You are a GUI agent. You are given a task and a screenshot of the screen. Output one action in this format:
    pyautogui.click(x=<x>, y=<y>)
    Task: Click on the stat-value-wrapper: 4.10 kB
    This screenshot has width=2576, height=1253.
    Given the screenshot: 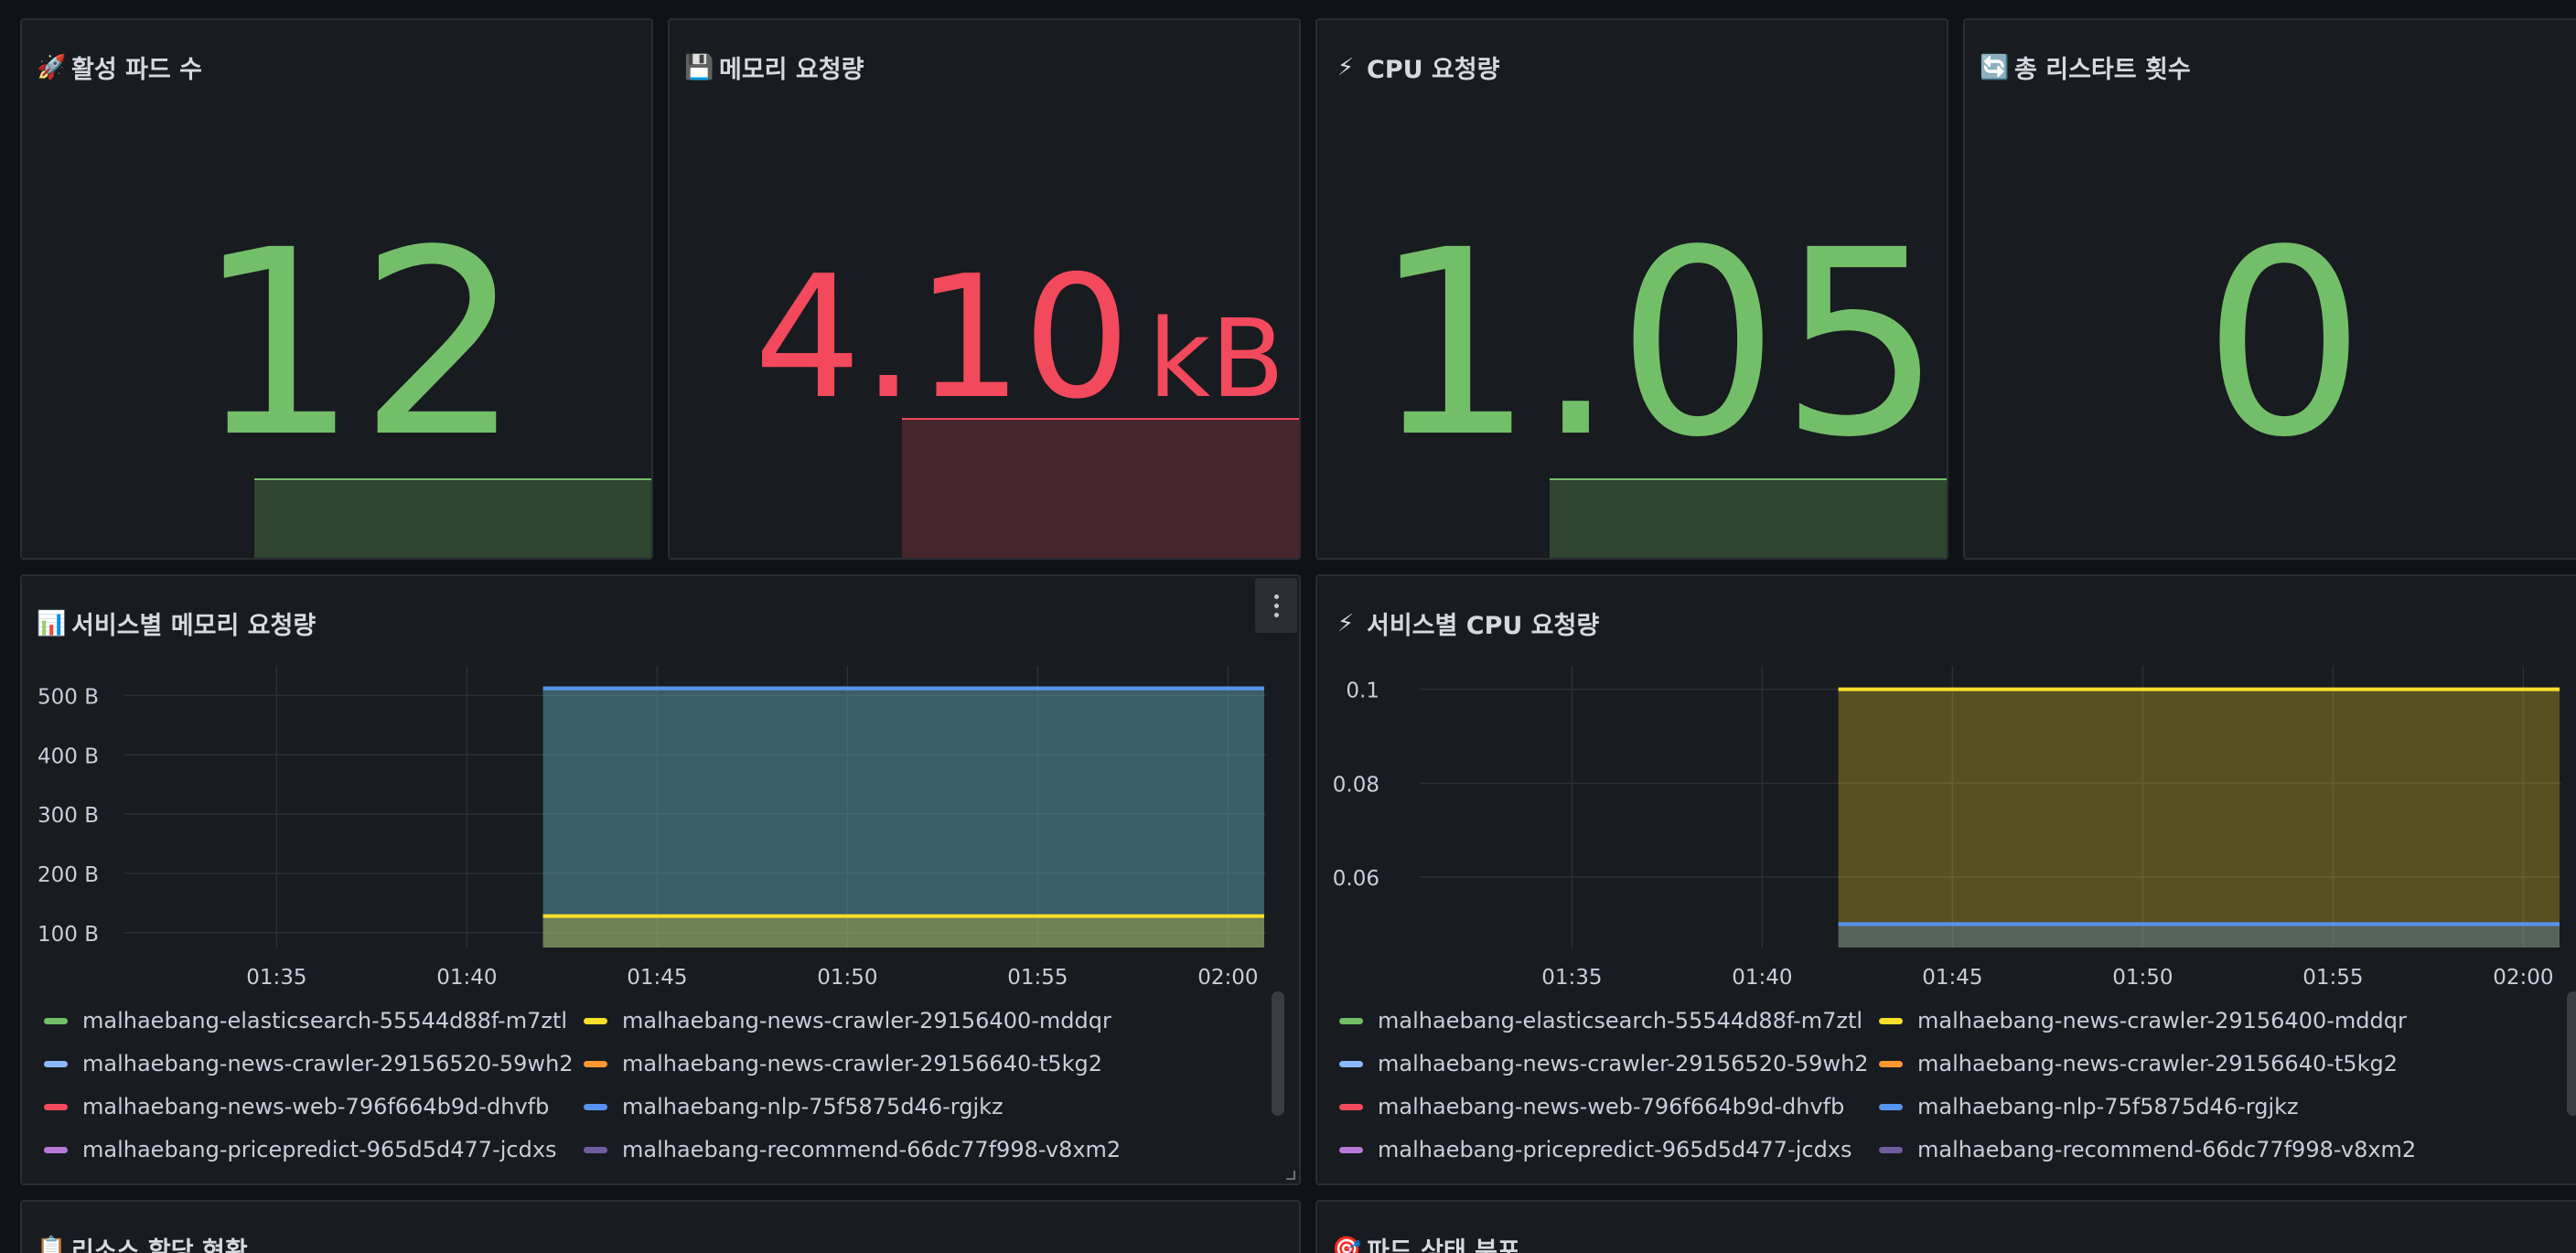 What is the action you would take?
    pyautogui.click(x=1019, y=338)
    